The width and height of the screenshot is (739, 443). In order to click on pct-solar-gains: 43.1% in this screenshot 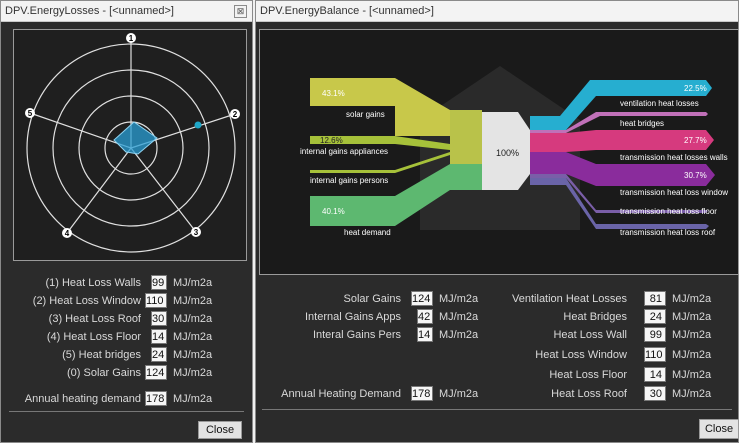, I will do `click(333, 93)`.